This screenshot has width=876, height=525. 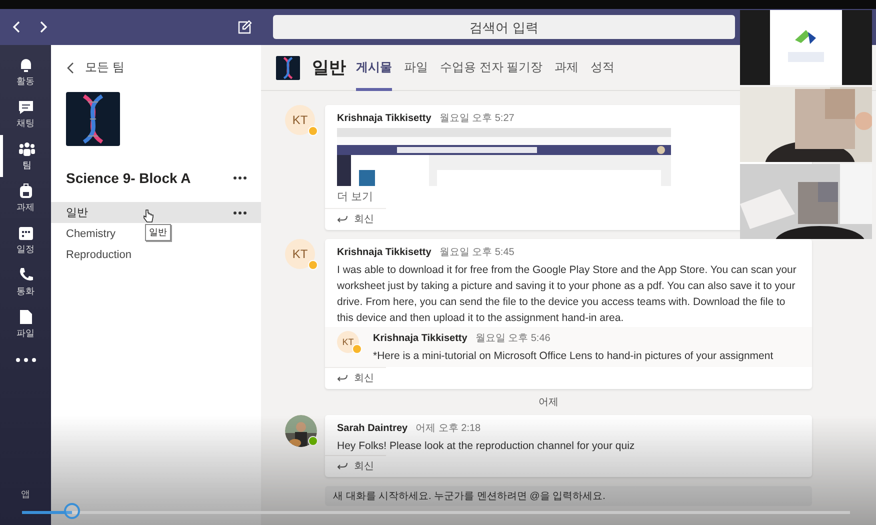 I want to click on date-divider: 어제, so click(x=548, y=402).